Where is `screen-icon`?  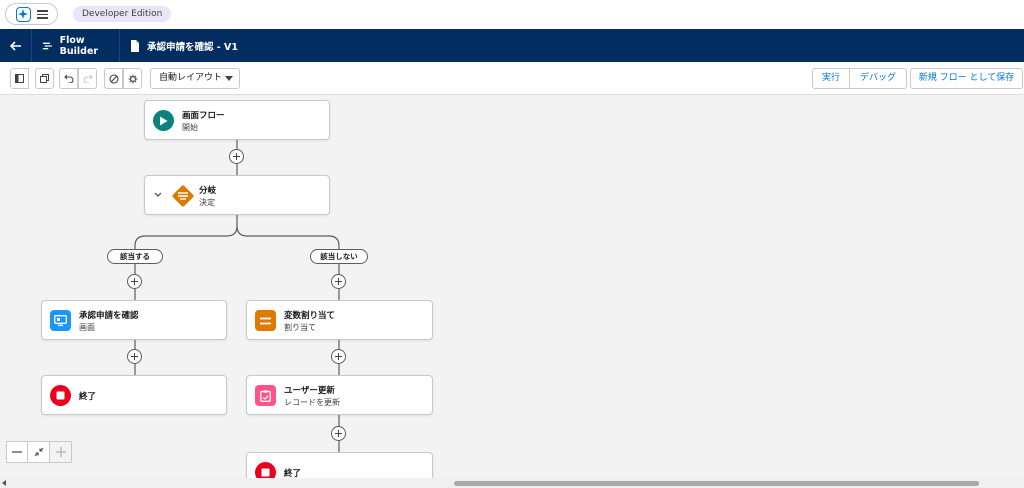 screen-icon is located at coordinates (60, 320).